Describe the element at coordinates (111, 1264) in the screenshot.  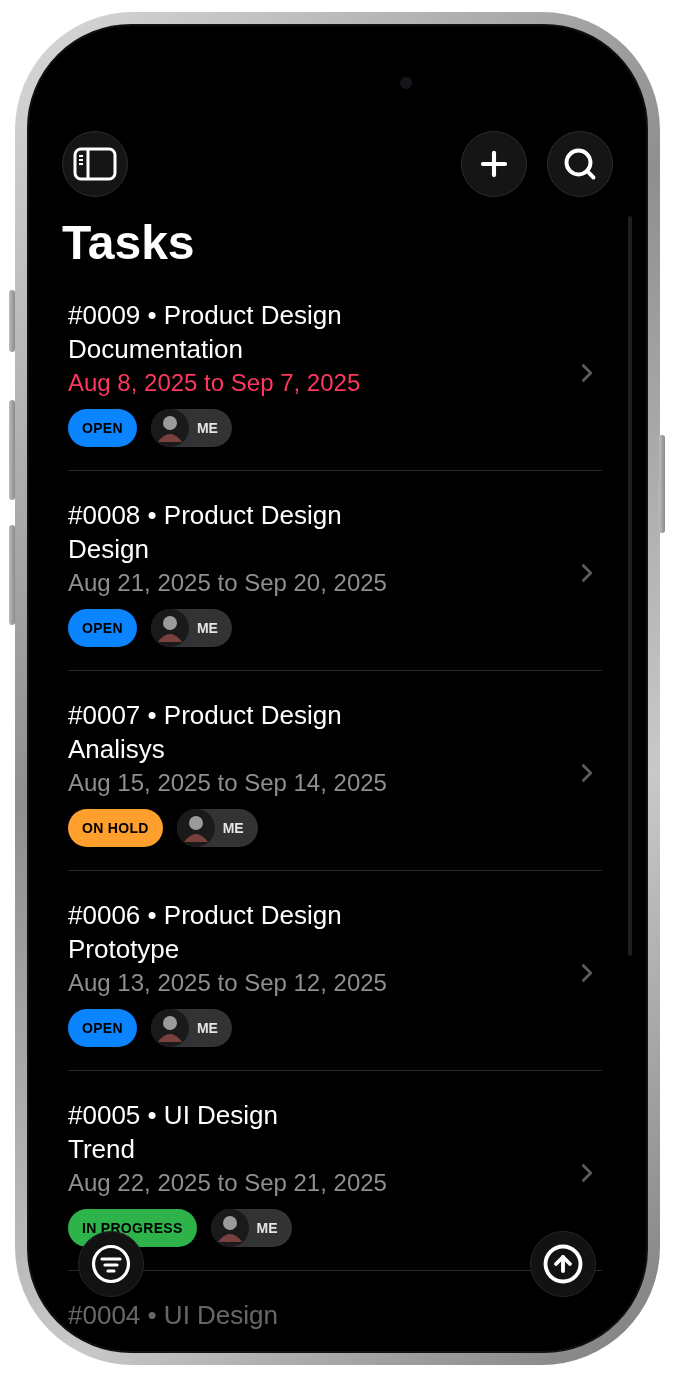
I see `filter-icon` at that location.